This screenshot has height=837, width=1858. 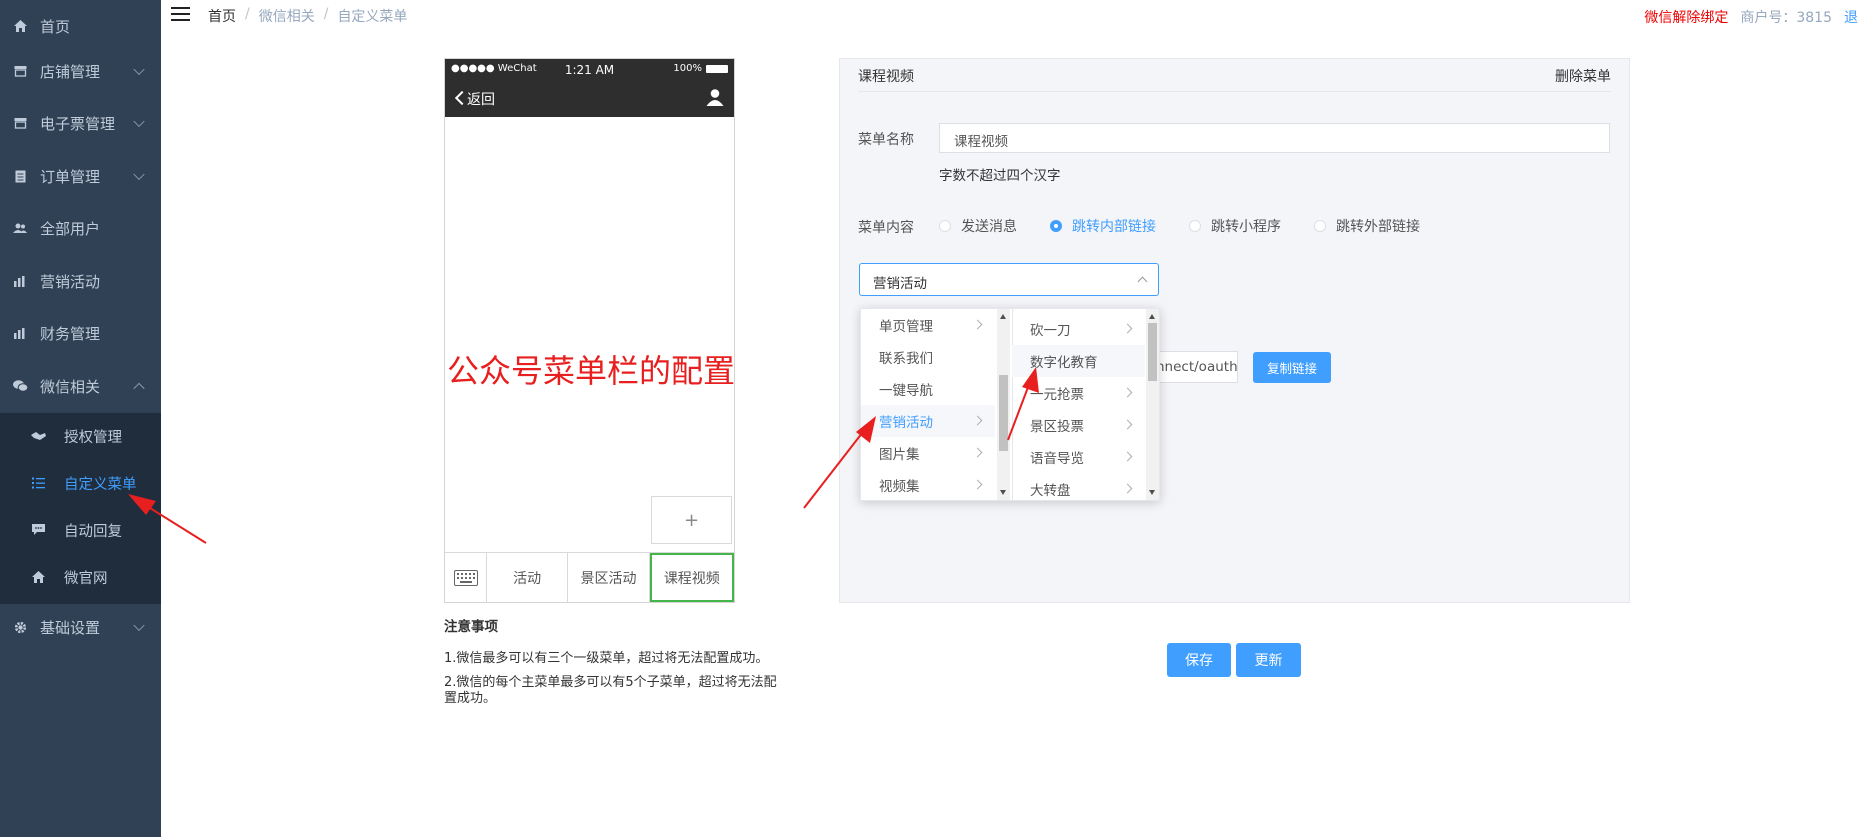 I want to click on panel-header: 课程视频 删除菜单, so click(x=1234, y=75).